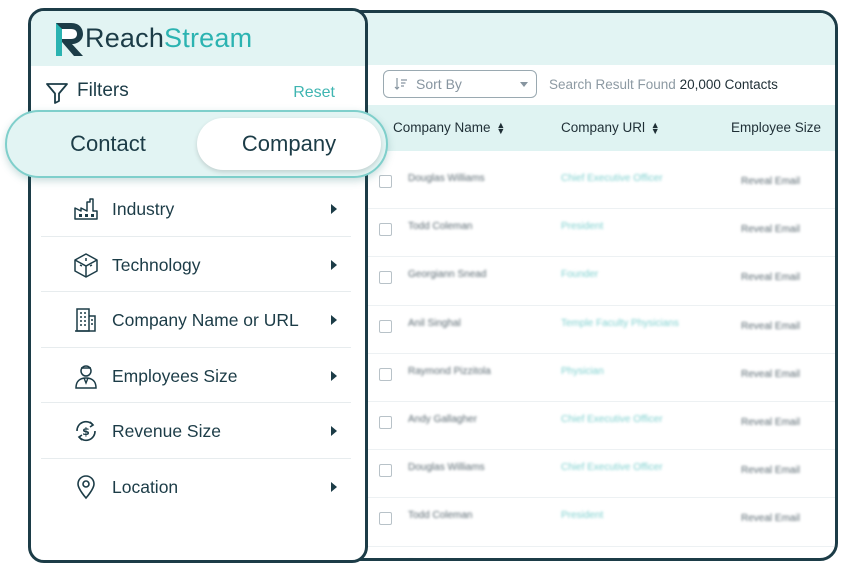  Describe the element at coordinates (196, 209) in the screenshot. I see `filter-item-industry: Industry` at that location.